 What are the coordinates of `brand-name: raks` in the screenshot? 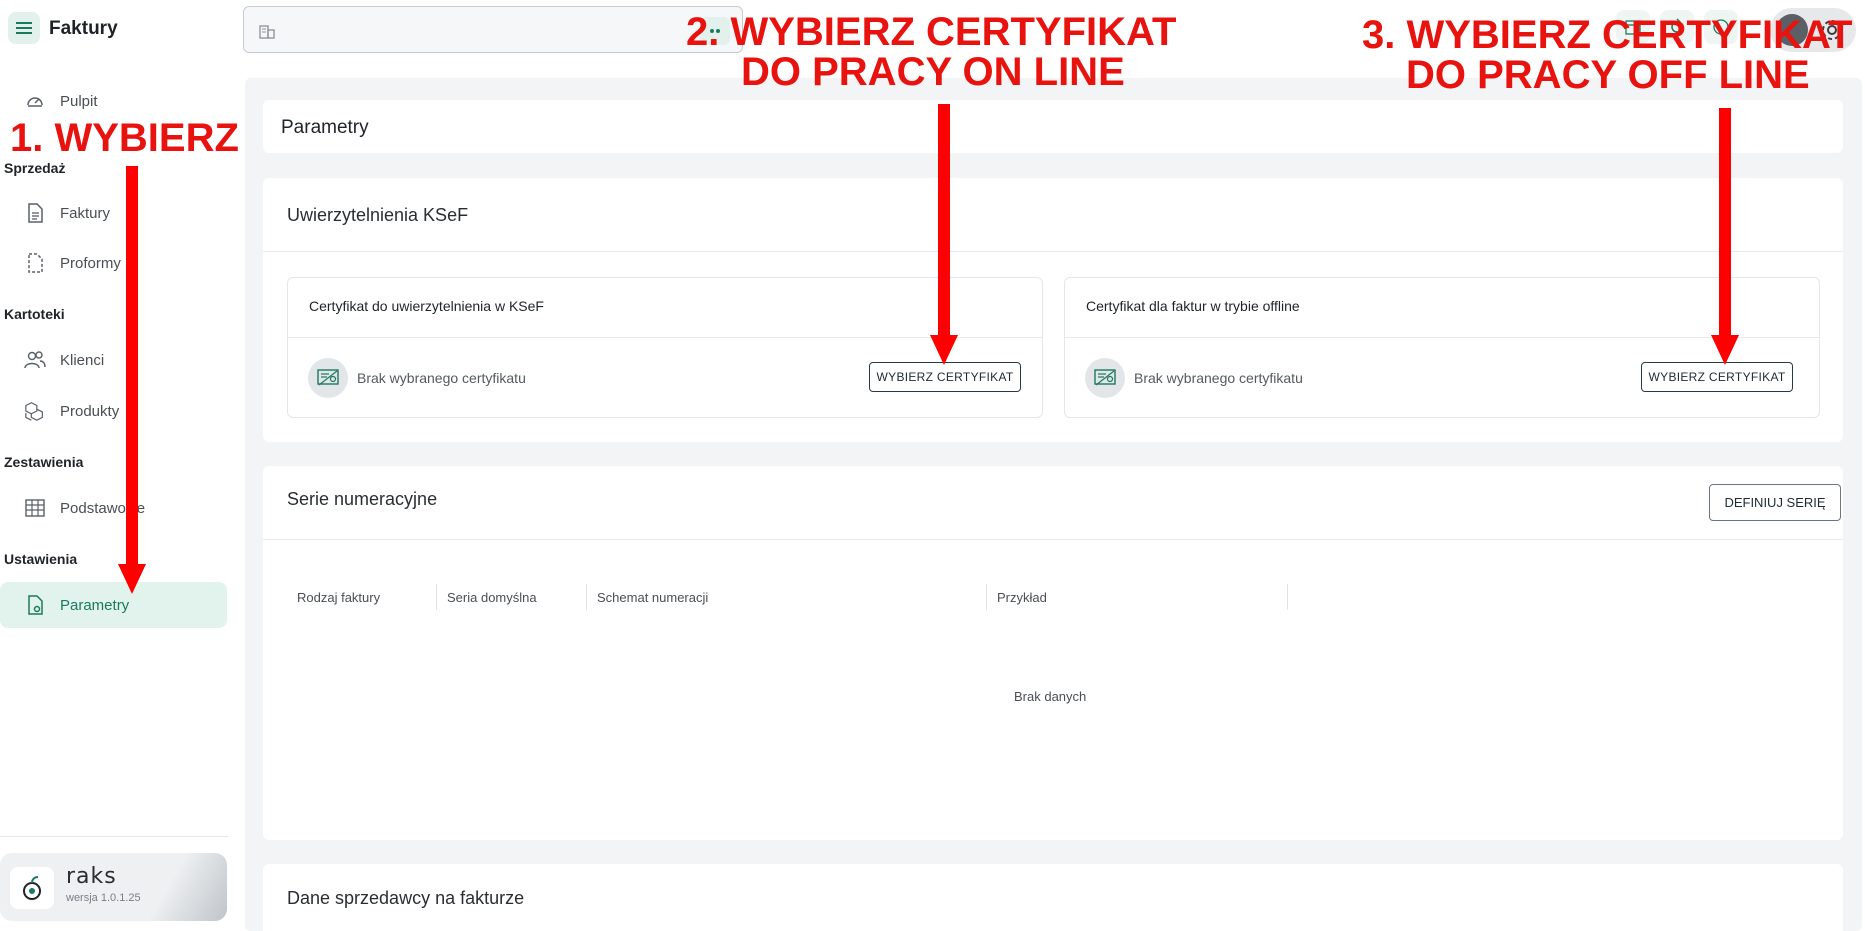 It's located at (91, 876).